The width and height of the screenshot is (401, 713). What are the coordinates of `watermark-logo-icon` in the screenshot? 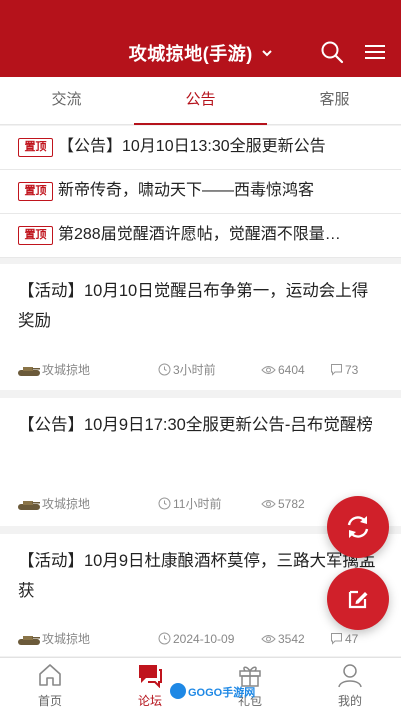 It's located at (178, 691).